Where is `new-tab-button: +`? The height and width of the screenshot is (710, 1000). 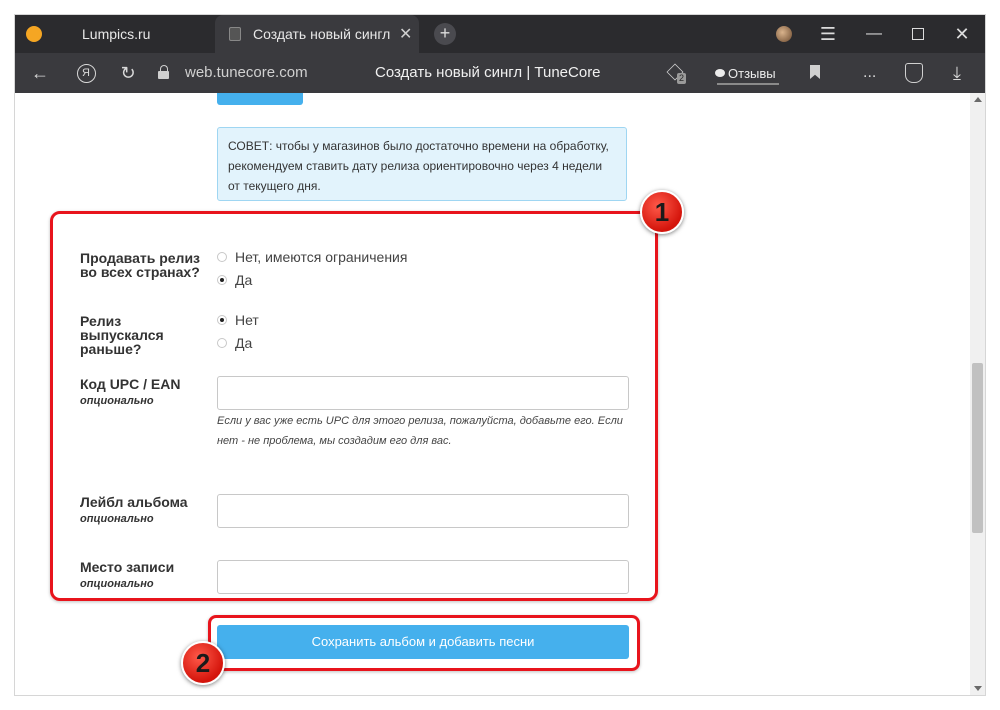 new-tab-button: + is located at coordinates (445, 34).